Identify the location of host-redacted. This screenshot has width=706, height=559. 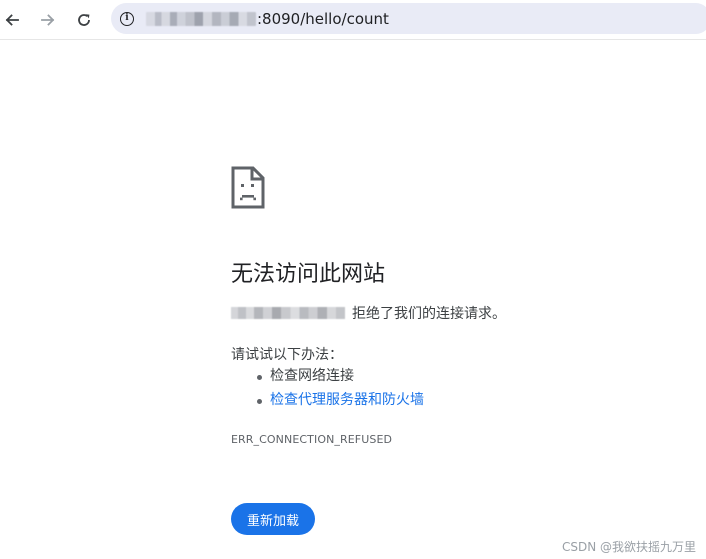
(288, 313).